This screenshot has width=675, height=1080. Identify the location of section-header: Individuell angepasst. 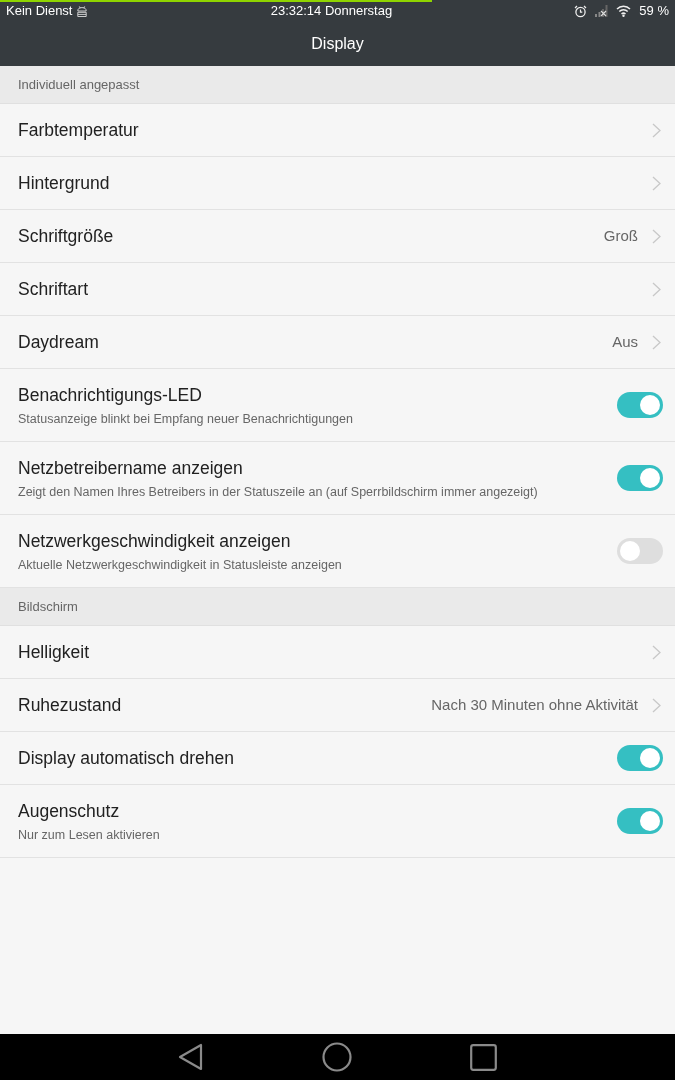
(337, 85).